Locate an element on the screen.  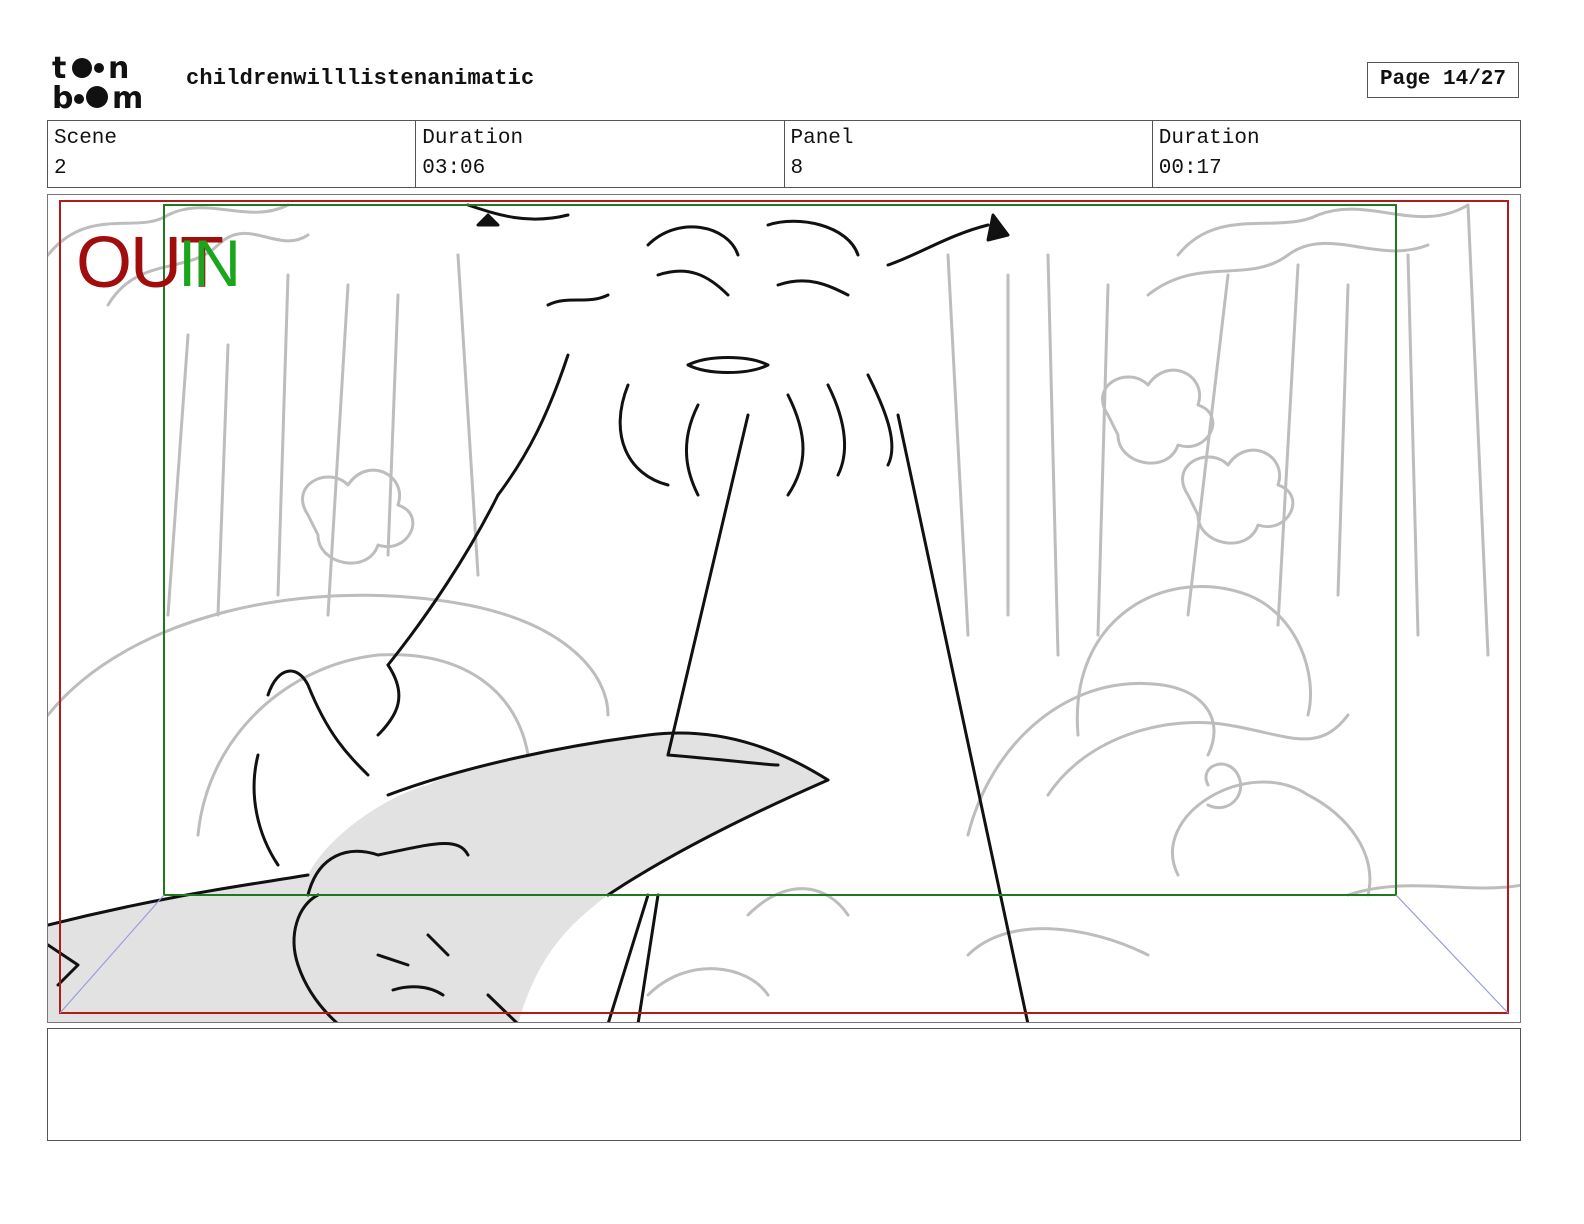
scene-duration-cell: Duration 03:06 is located at coordinates (600, 154).